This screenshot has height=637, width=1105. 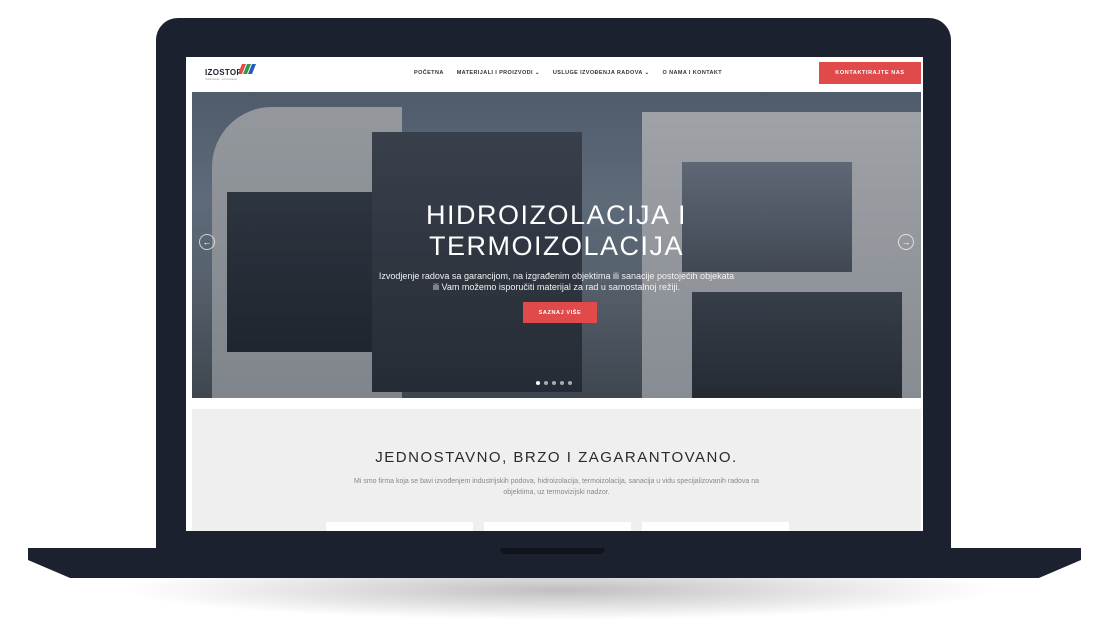 What do you see at coordinates (601, 73) in the screenshot?
I see `menu-item-usluge: Usluge izvođenja radova ⌄` at bounding box center [601, 73].